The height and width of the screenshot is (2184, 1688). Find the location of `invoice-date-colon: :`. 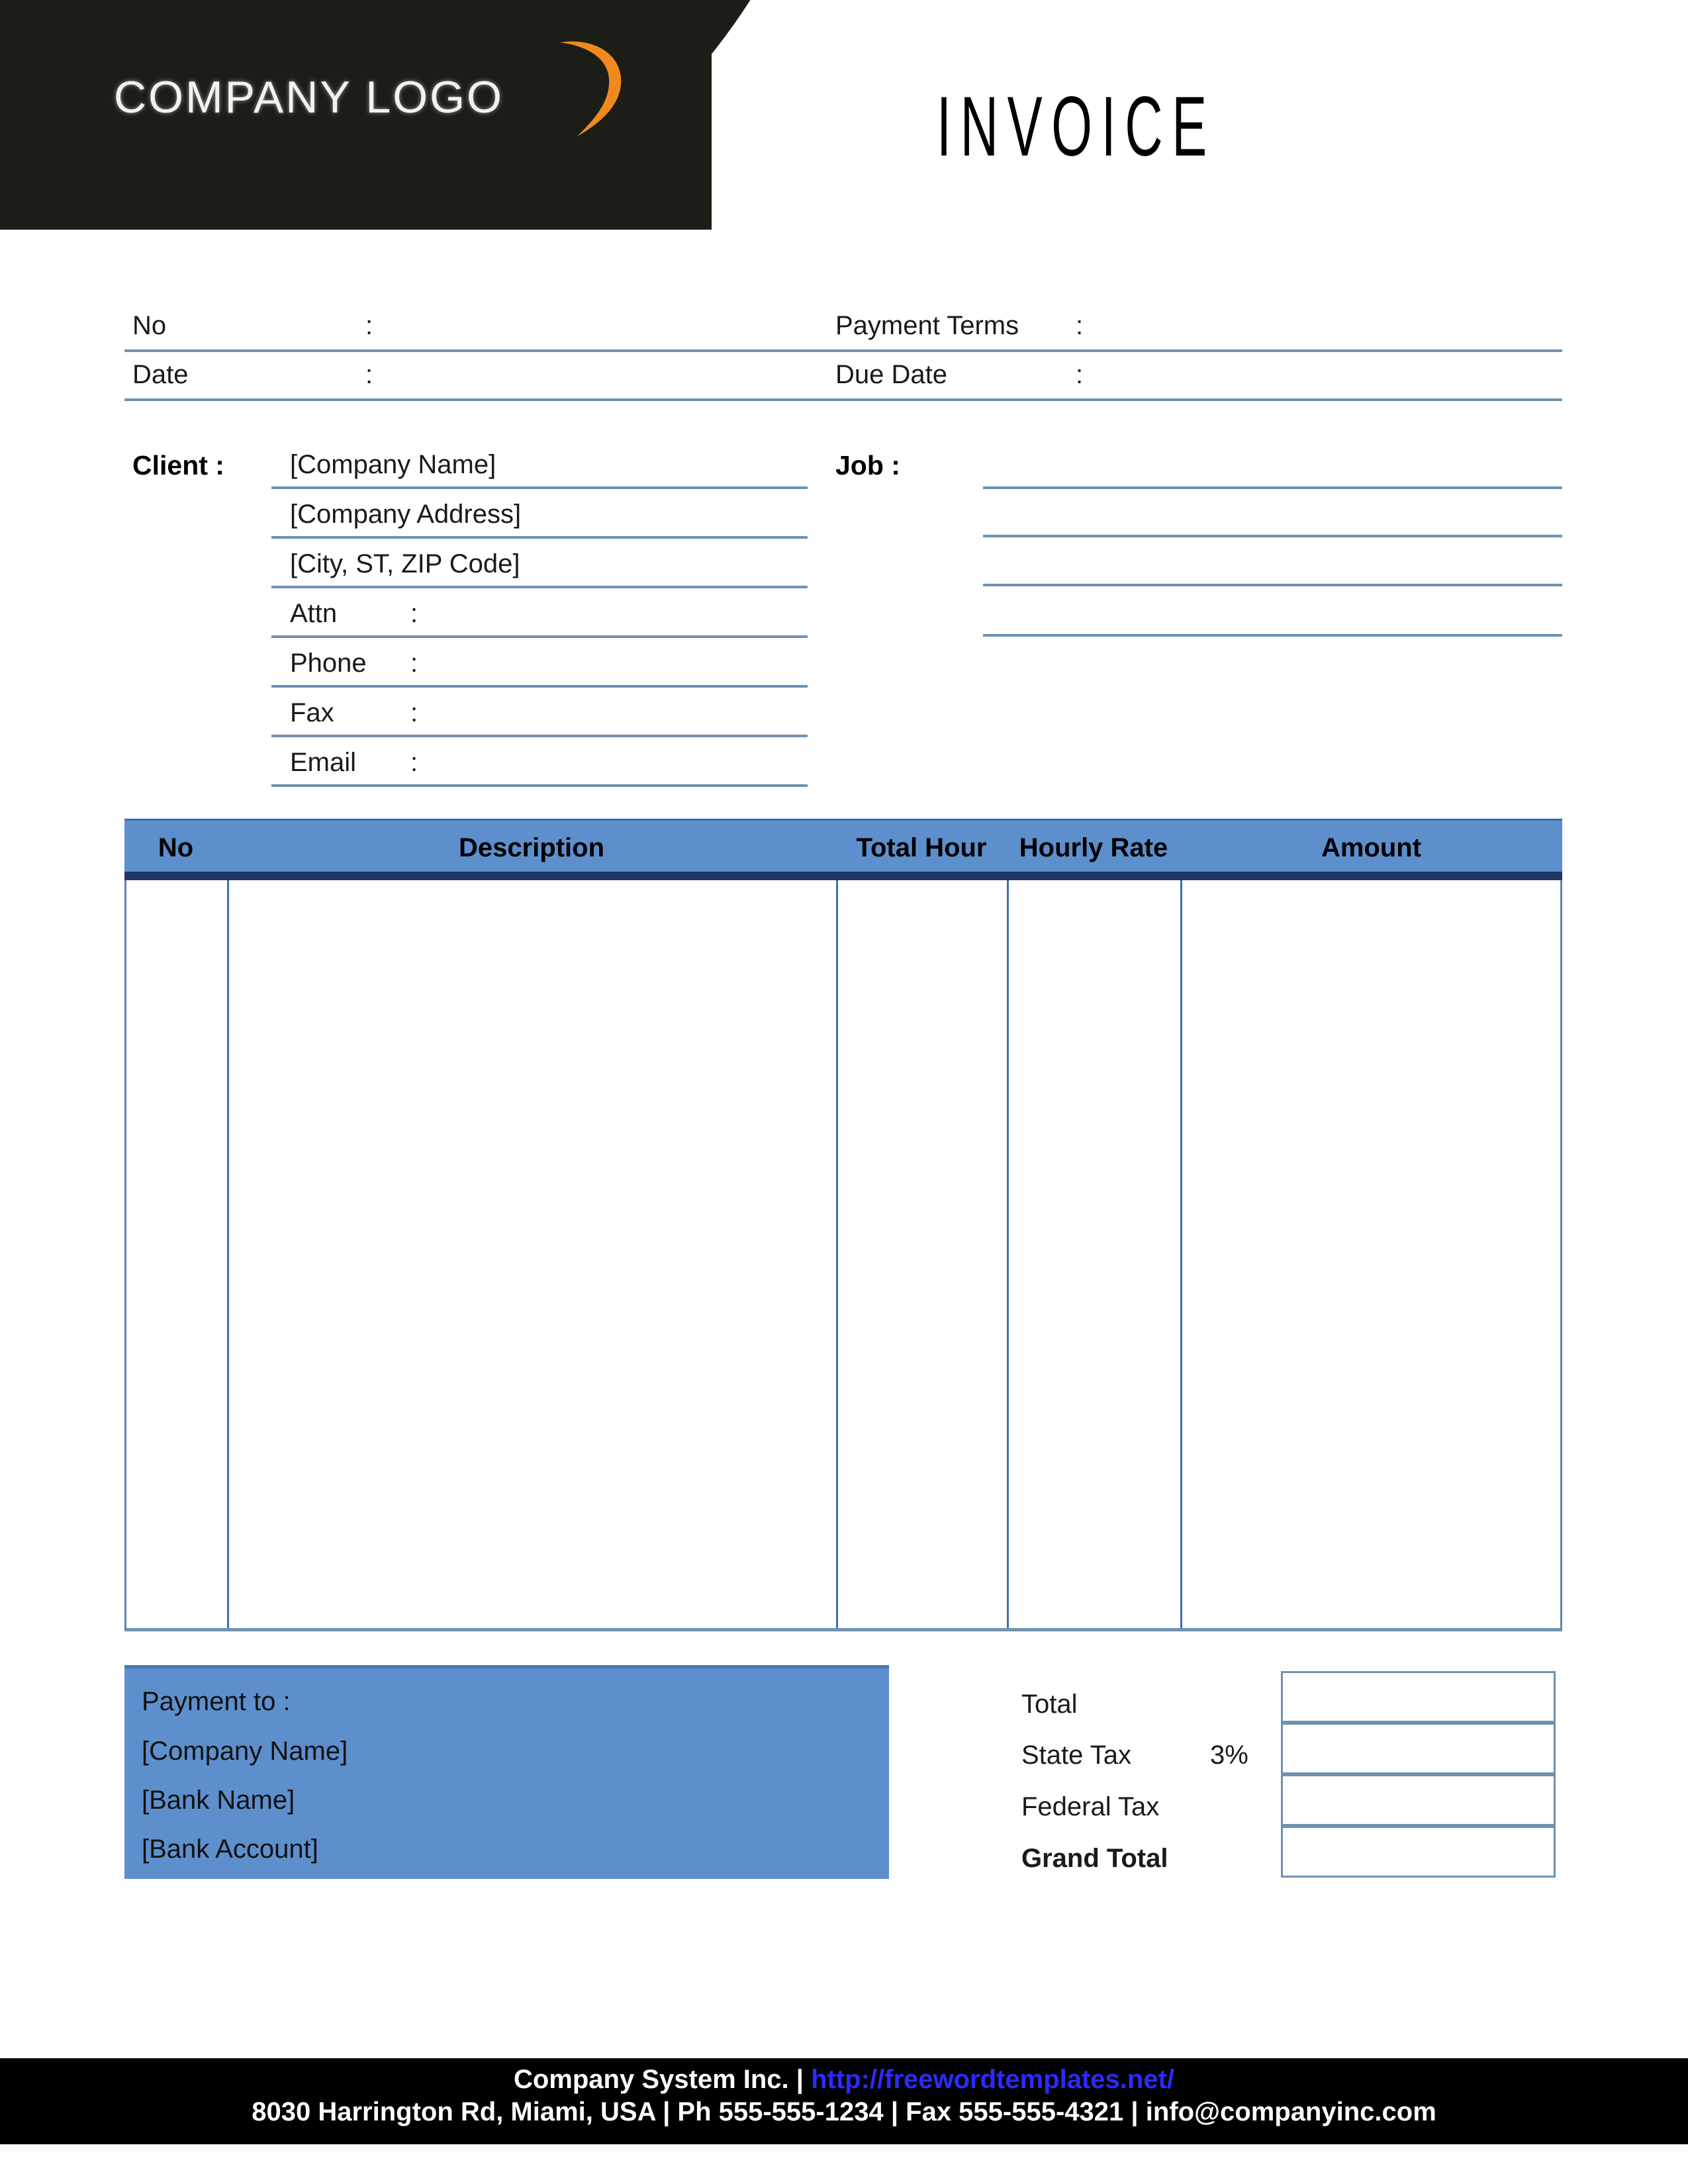

invoice-date-colon: : is located at coordinates (369, 375).